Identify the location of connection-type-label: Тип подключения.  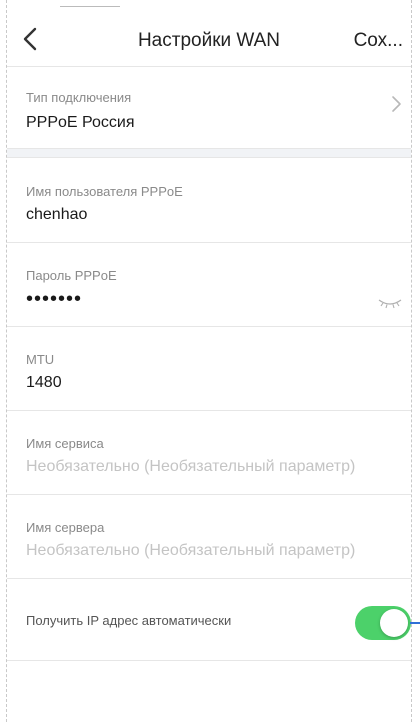
(79, 97).